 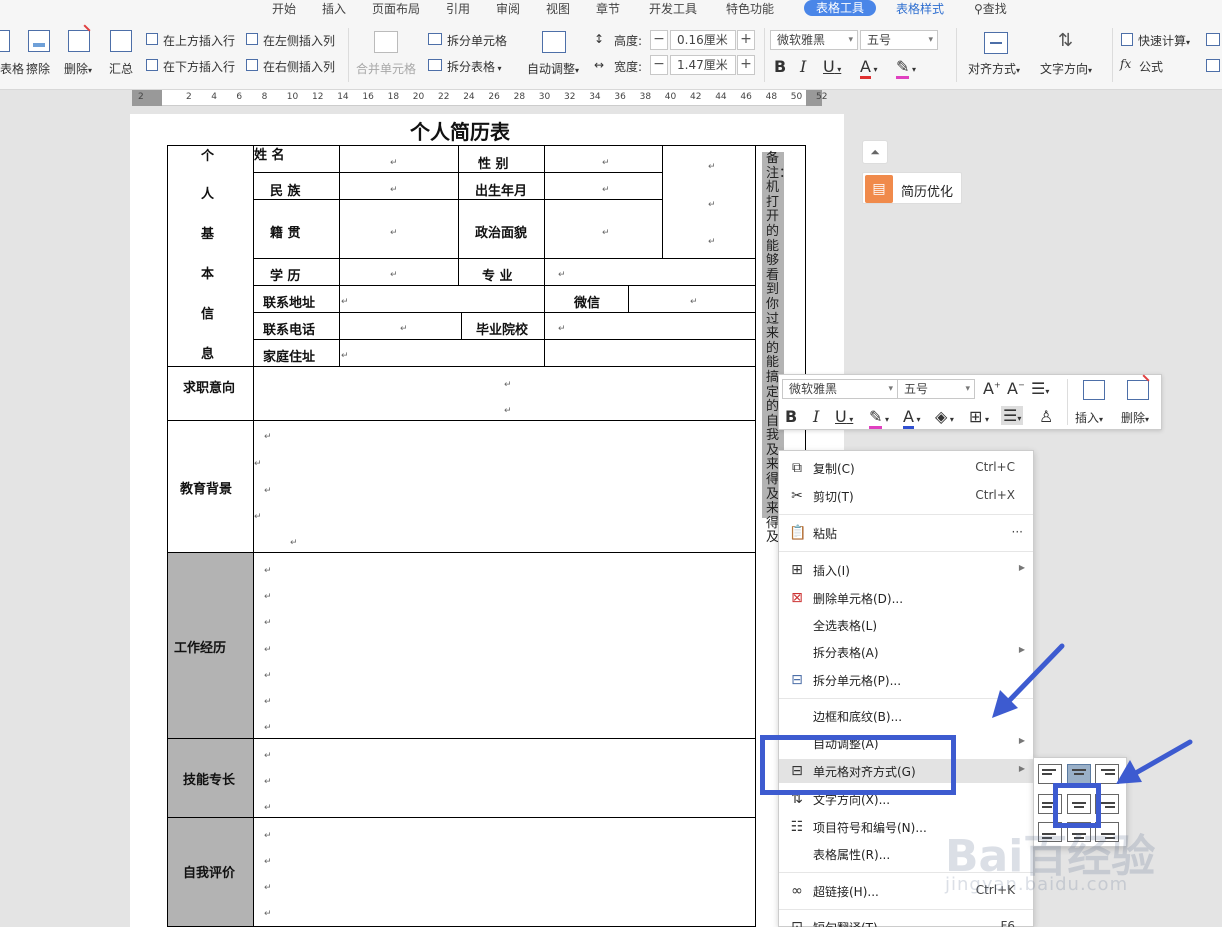 What do you see at coordinates (906, 570) in the screenshot?
I see `menu-item-insert: ⊞ 插入(I) ▶` at bounding box center [906, 570].